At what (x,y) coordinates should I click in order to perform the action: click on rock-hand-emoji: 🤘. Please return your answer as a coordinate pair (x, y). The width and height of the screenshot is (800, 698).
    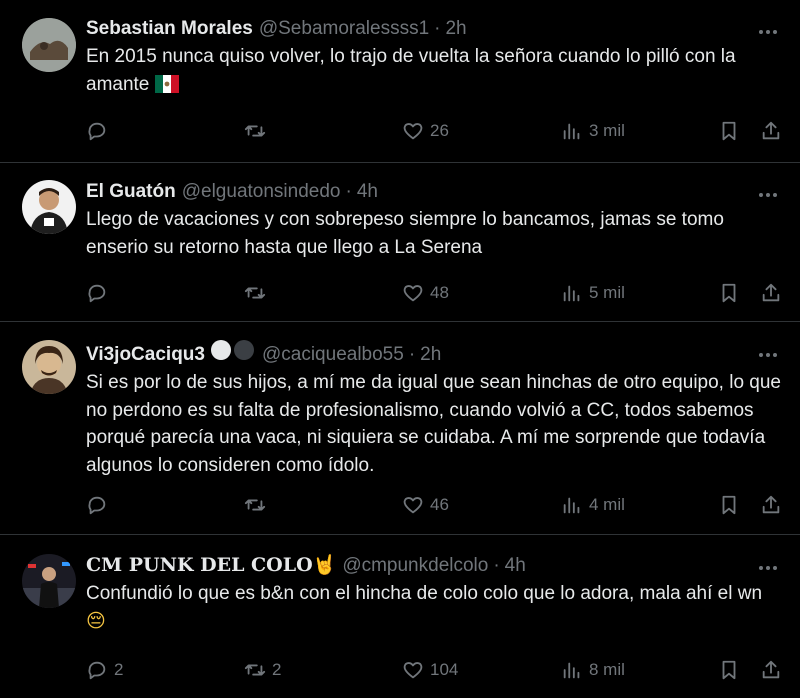
    Looking at the image, I should click on (324, 565).